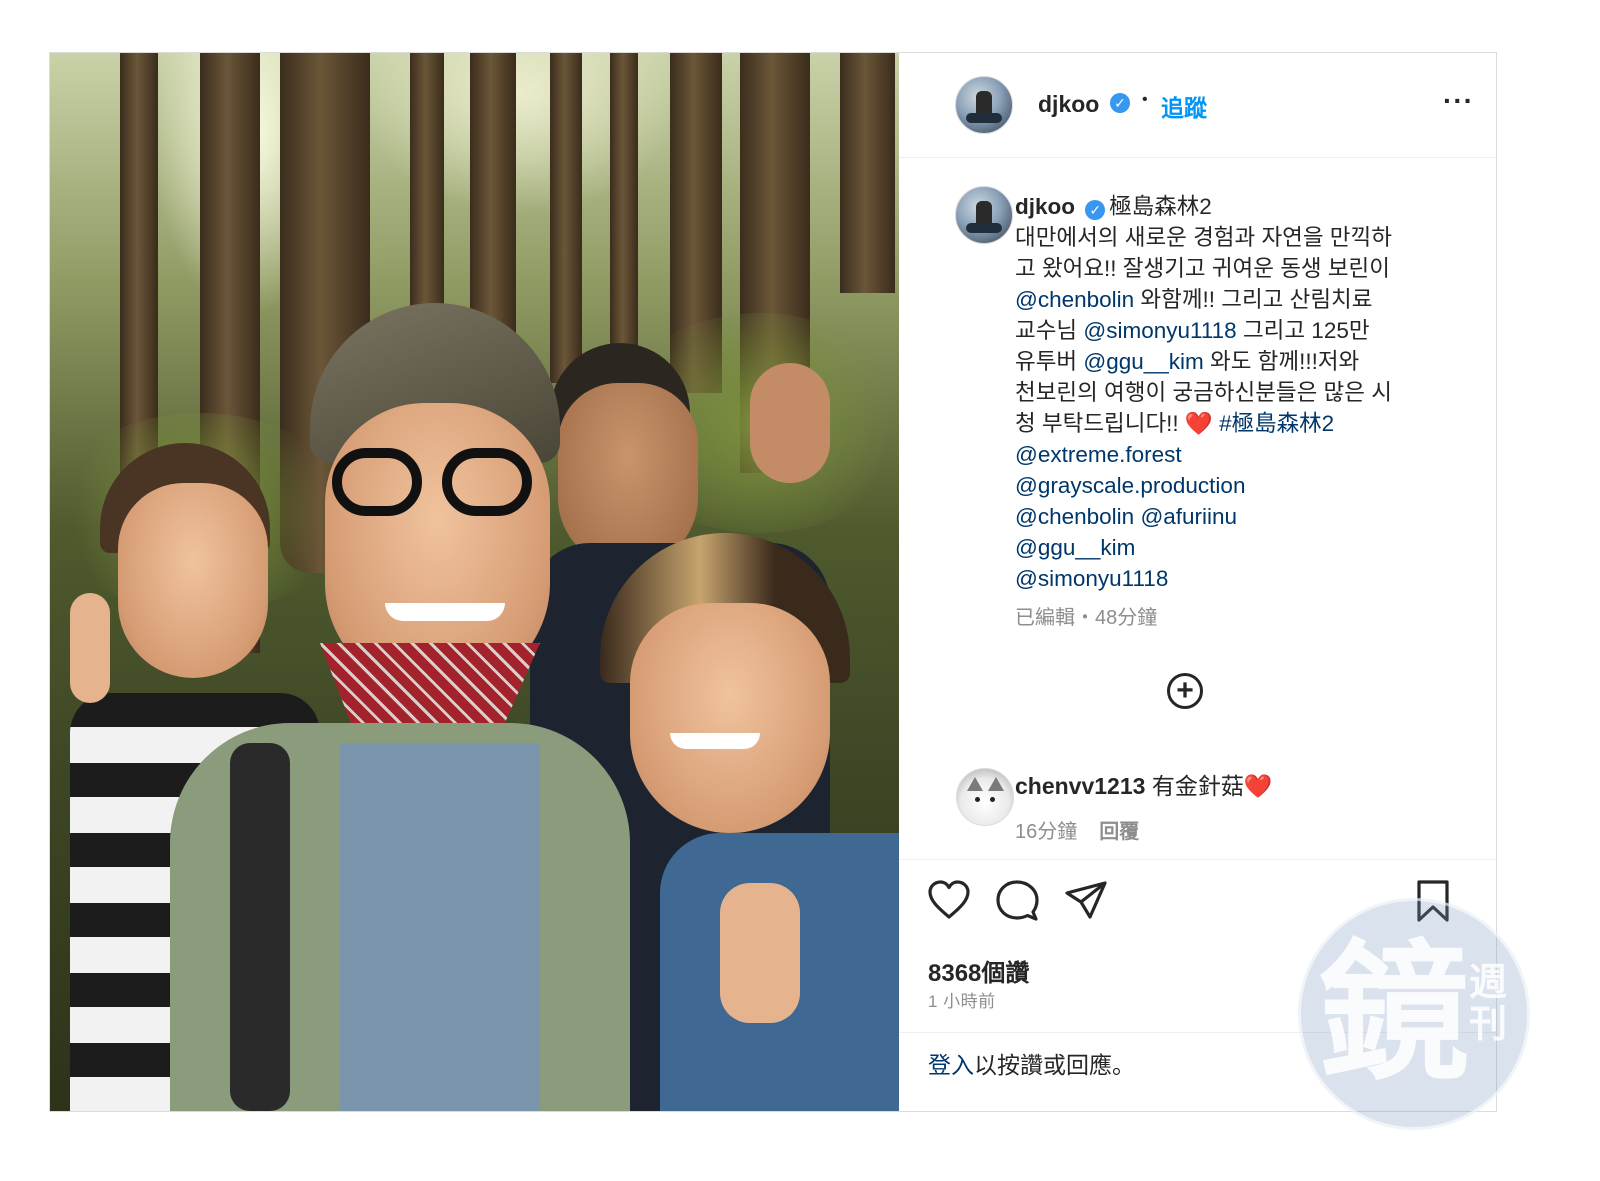 This screenshot has width=1600, height=1181. I want to click on caption-text: 고 왔어요!! 잘생기고 귀여운 동생 보린이, so click(1202, 268).